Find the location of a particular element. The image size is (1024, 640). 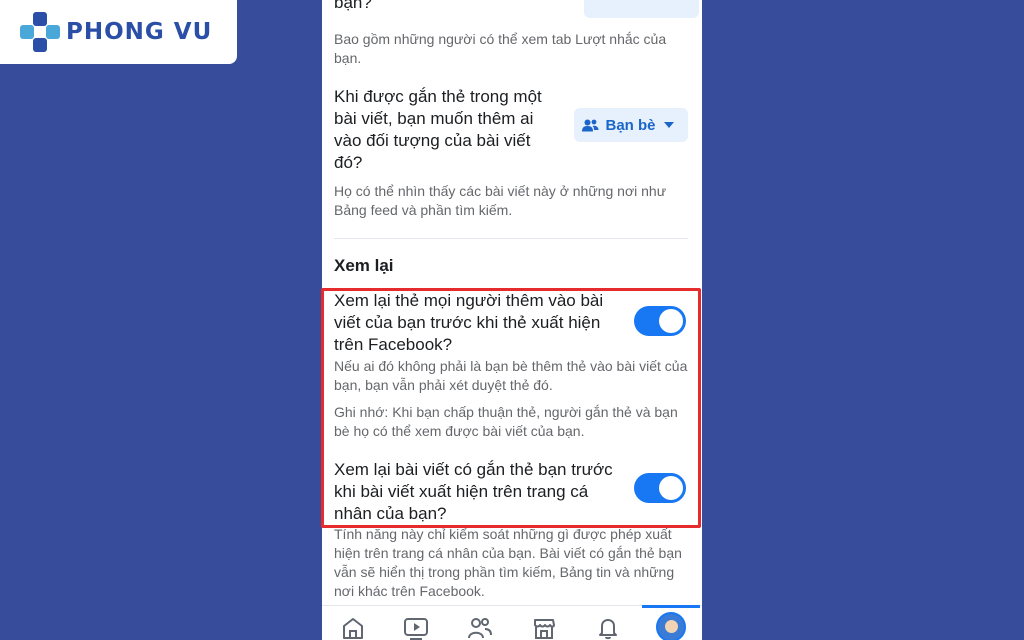

nav-notifications is located at coordinates (608, 628).